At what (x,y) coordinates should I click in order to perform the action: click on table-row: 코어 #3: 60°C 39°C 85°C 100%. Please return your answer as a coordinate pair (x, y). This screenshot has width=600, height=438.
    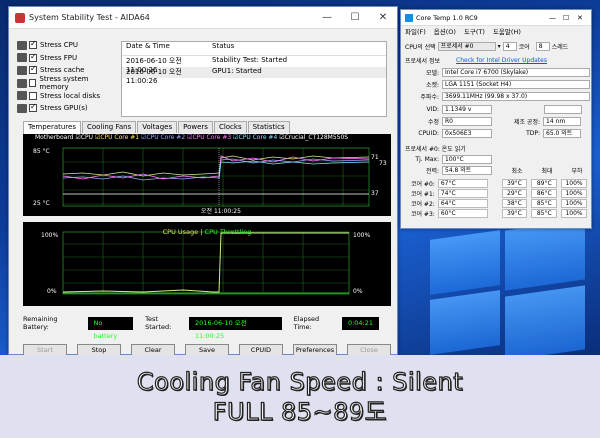
    Looking at the image, I should click on (497, 213).